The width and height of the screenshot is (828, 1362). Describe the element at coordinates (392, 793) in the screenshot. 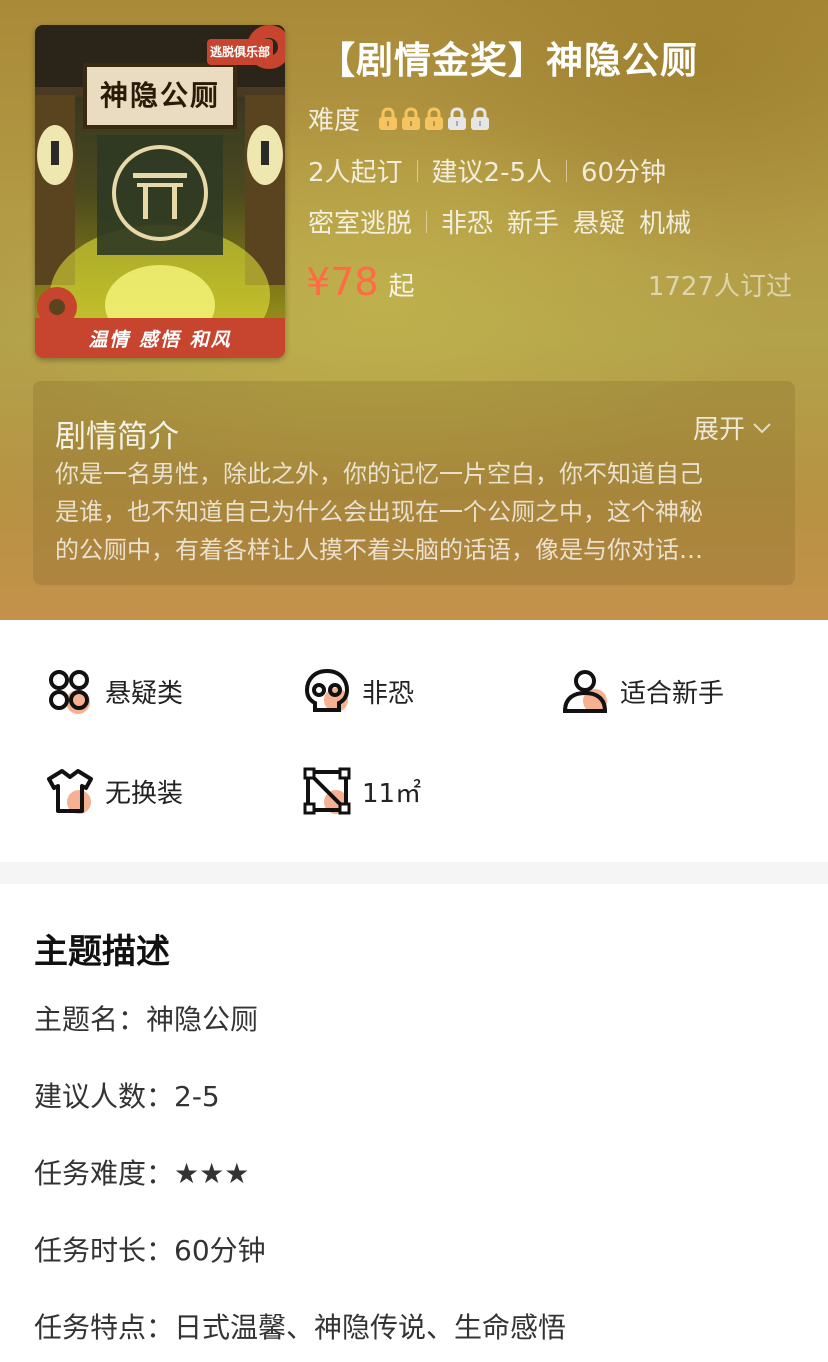

I see `feature-label: 11㎡` at that location.